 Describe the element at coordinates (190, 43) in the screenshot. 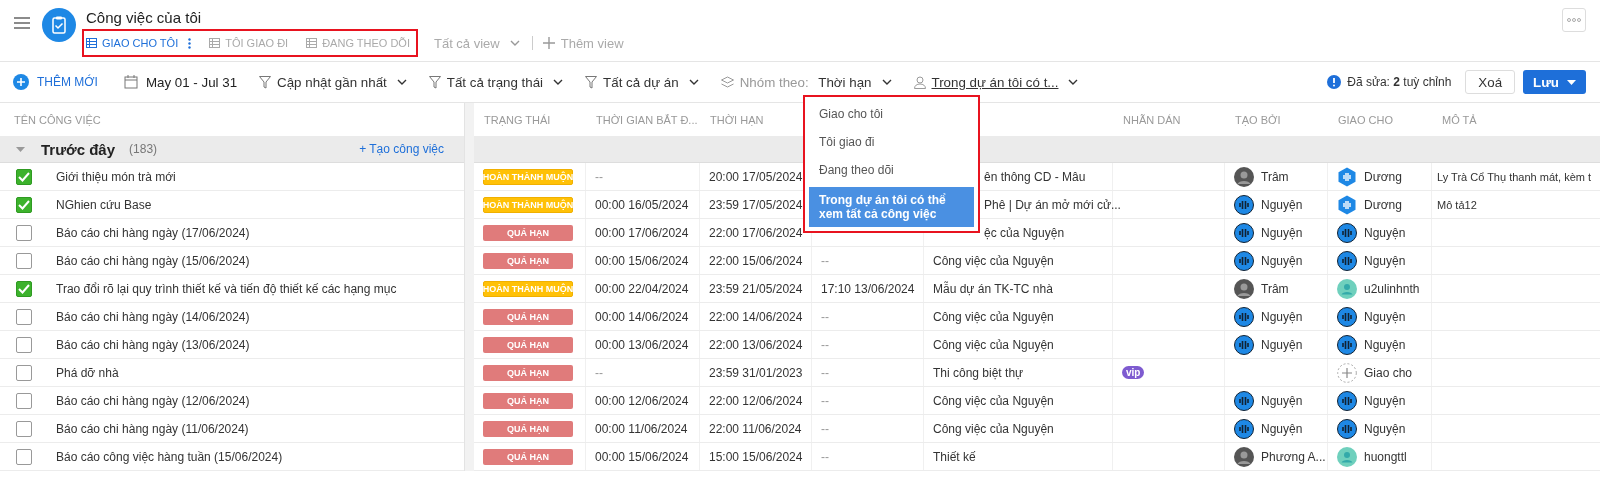

I see `more-icon` at that location.